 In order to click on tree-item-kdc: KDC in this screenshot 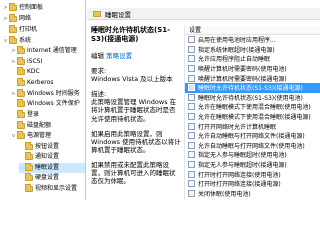, I will do `click(25, 72)`.